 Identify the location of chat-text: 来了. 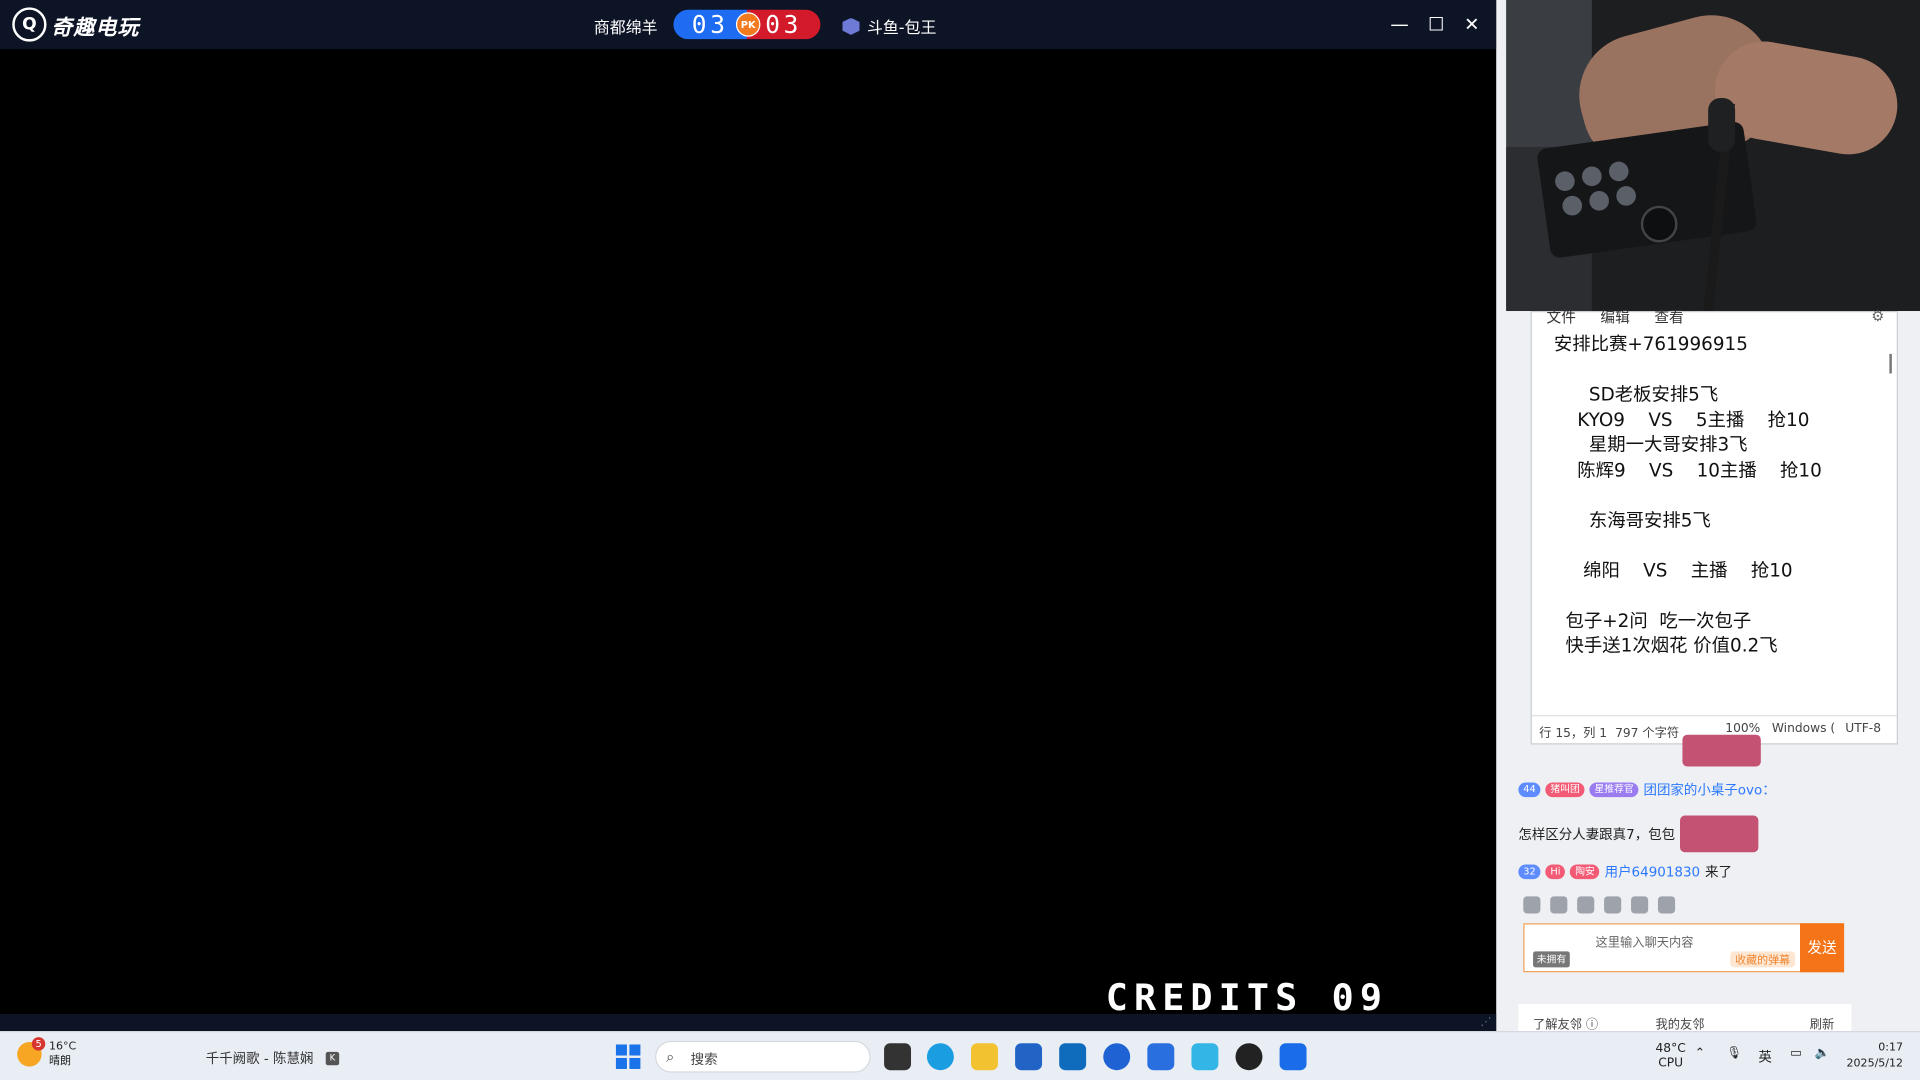
(1718, 872).